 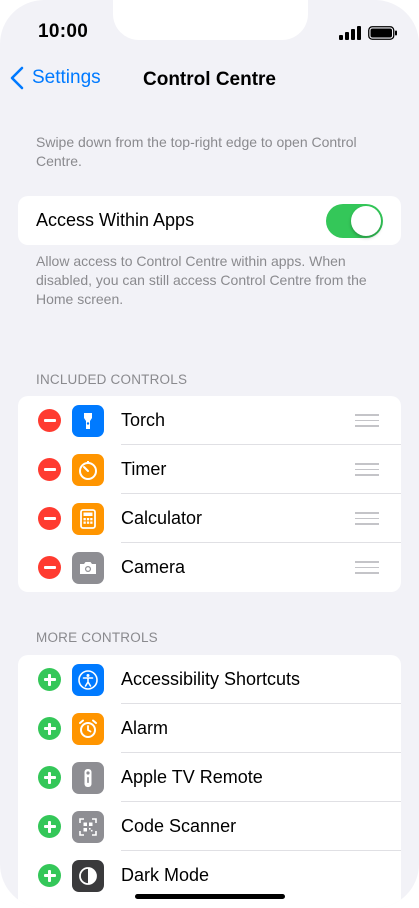 I want to click on timer-icon, so click(x=88, y=470).